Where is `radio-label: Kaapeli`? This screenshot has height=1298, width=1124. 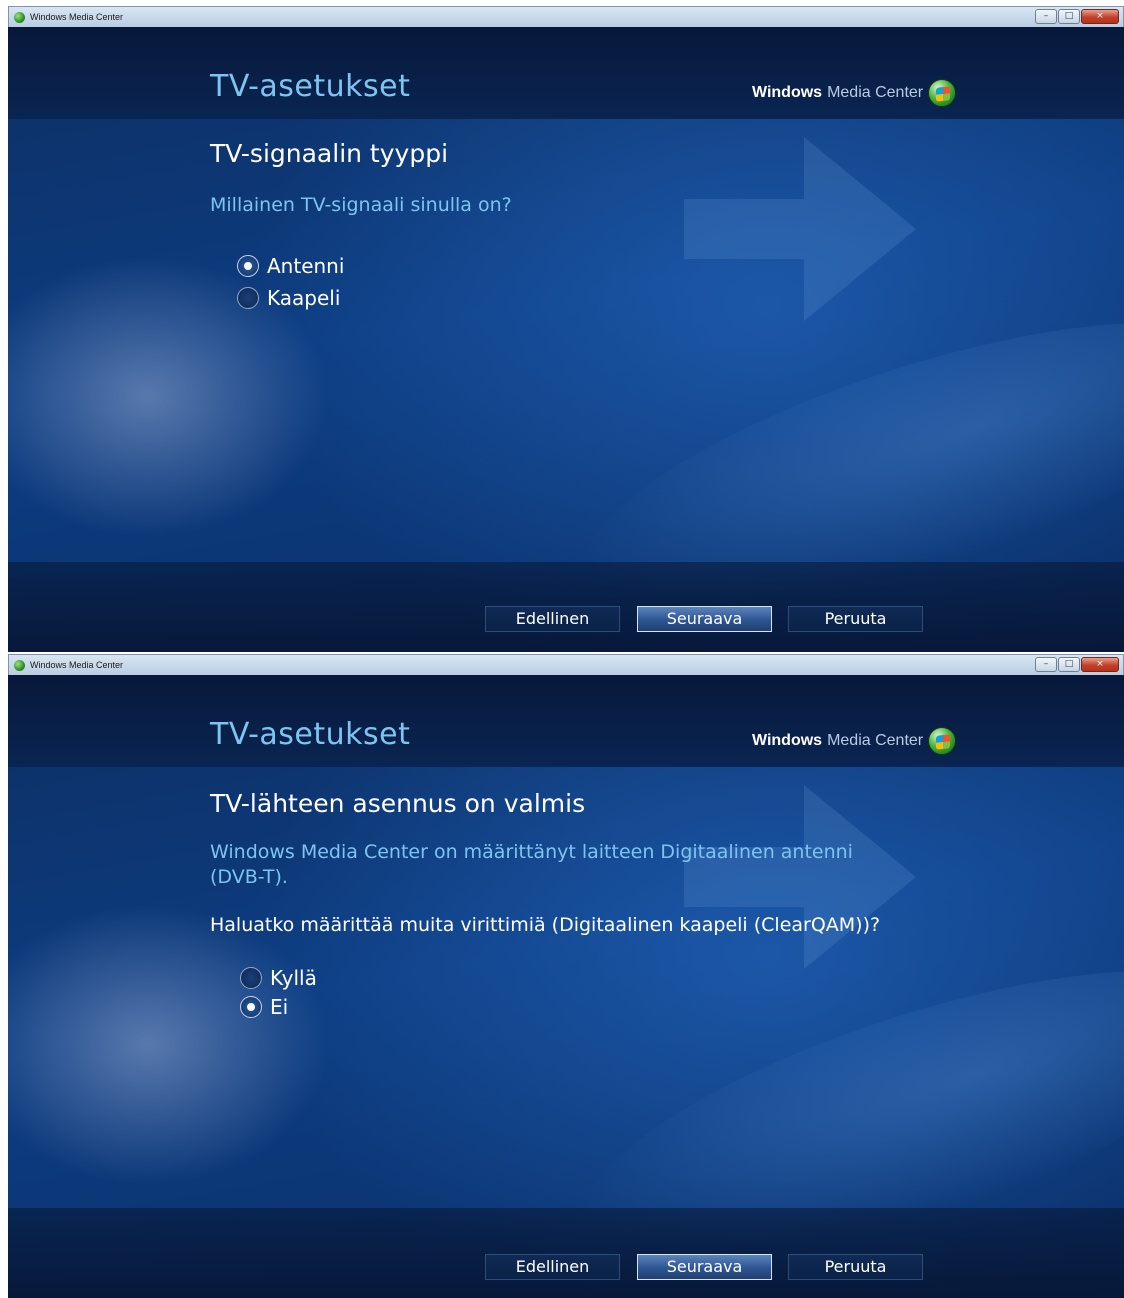 radio-label: Kaapeli is located at coordinates (304, 298).